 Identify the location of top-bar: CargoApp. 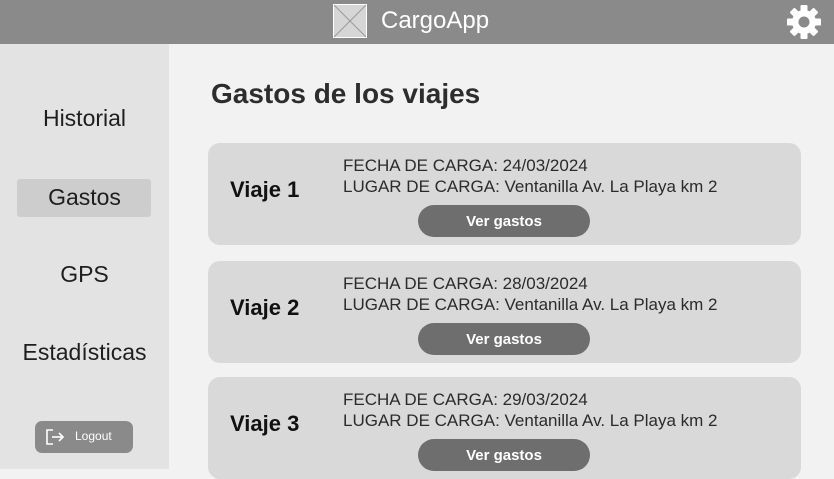
(417, 22).